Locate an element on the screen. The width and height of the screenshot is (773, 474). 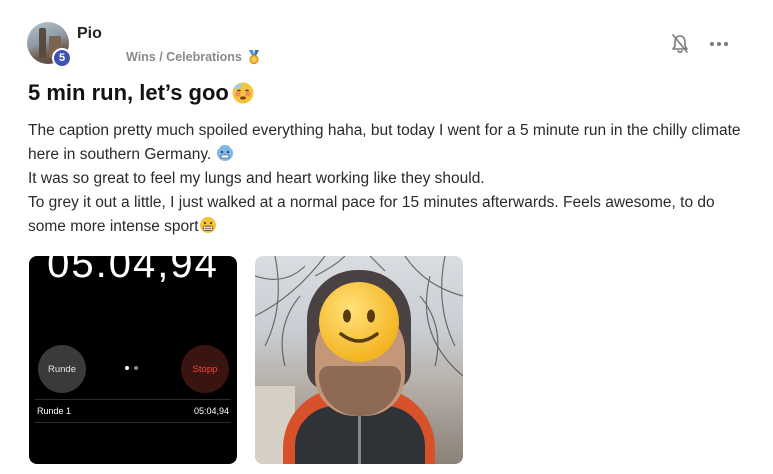
medal-icon is located at coordinates (253, 57).